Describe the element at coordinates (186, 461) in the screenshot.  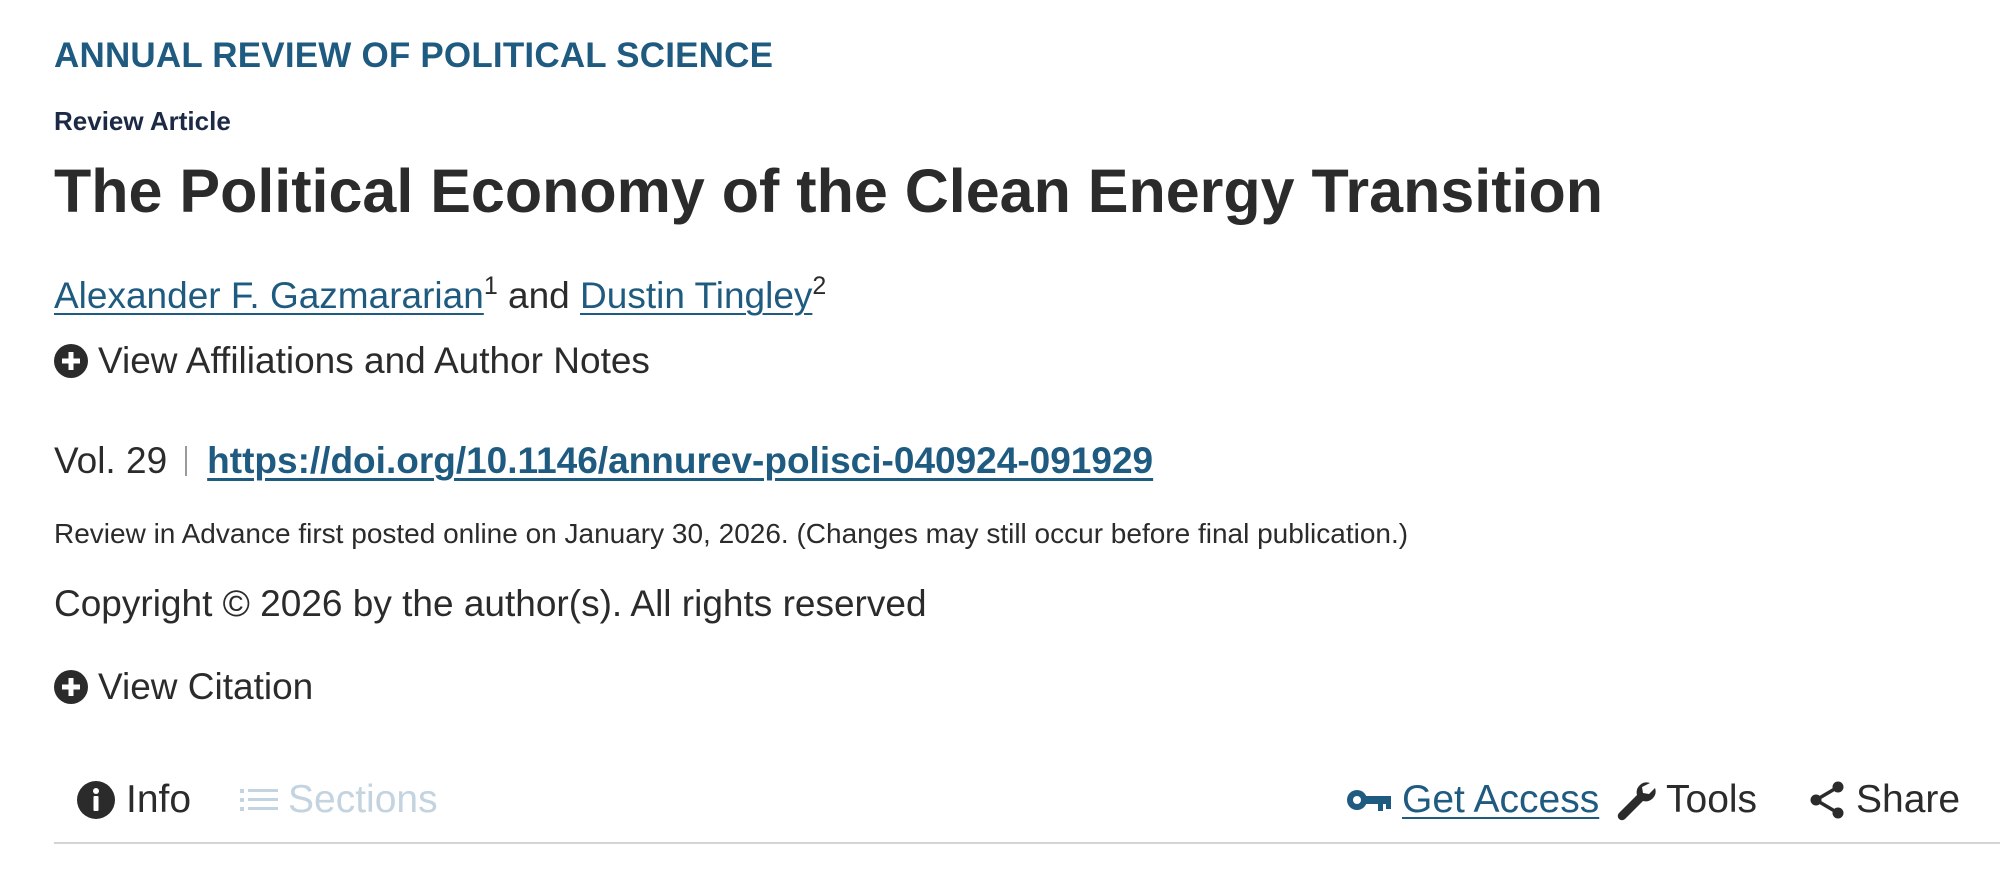
I see `separator` at that location.